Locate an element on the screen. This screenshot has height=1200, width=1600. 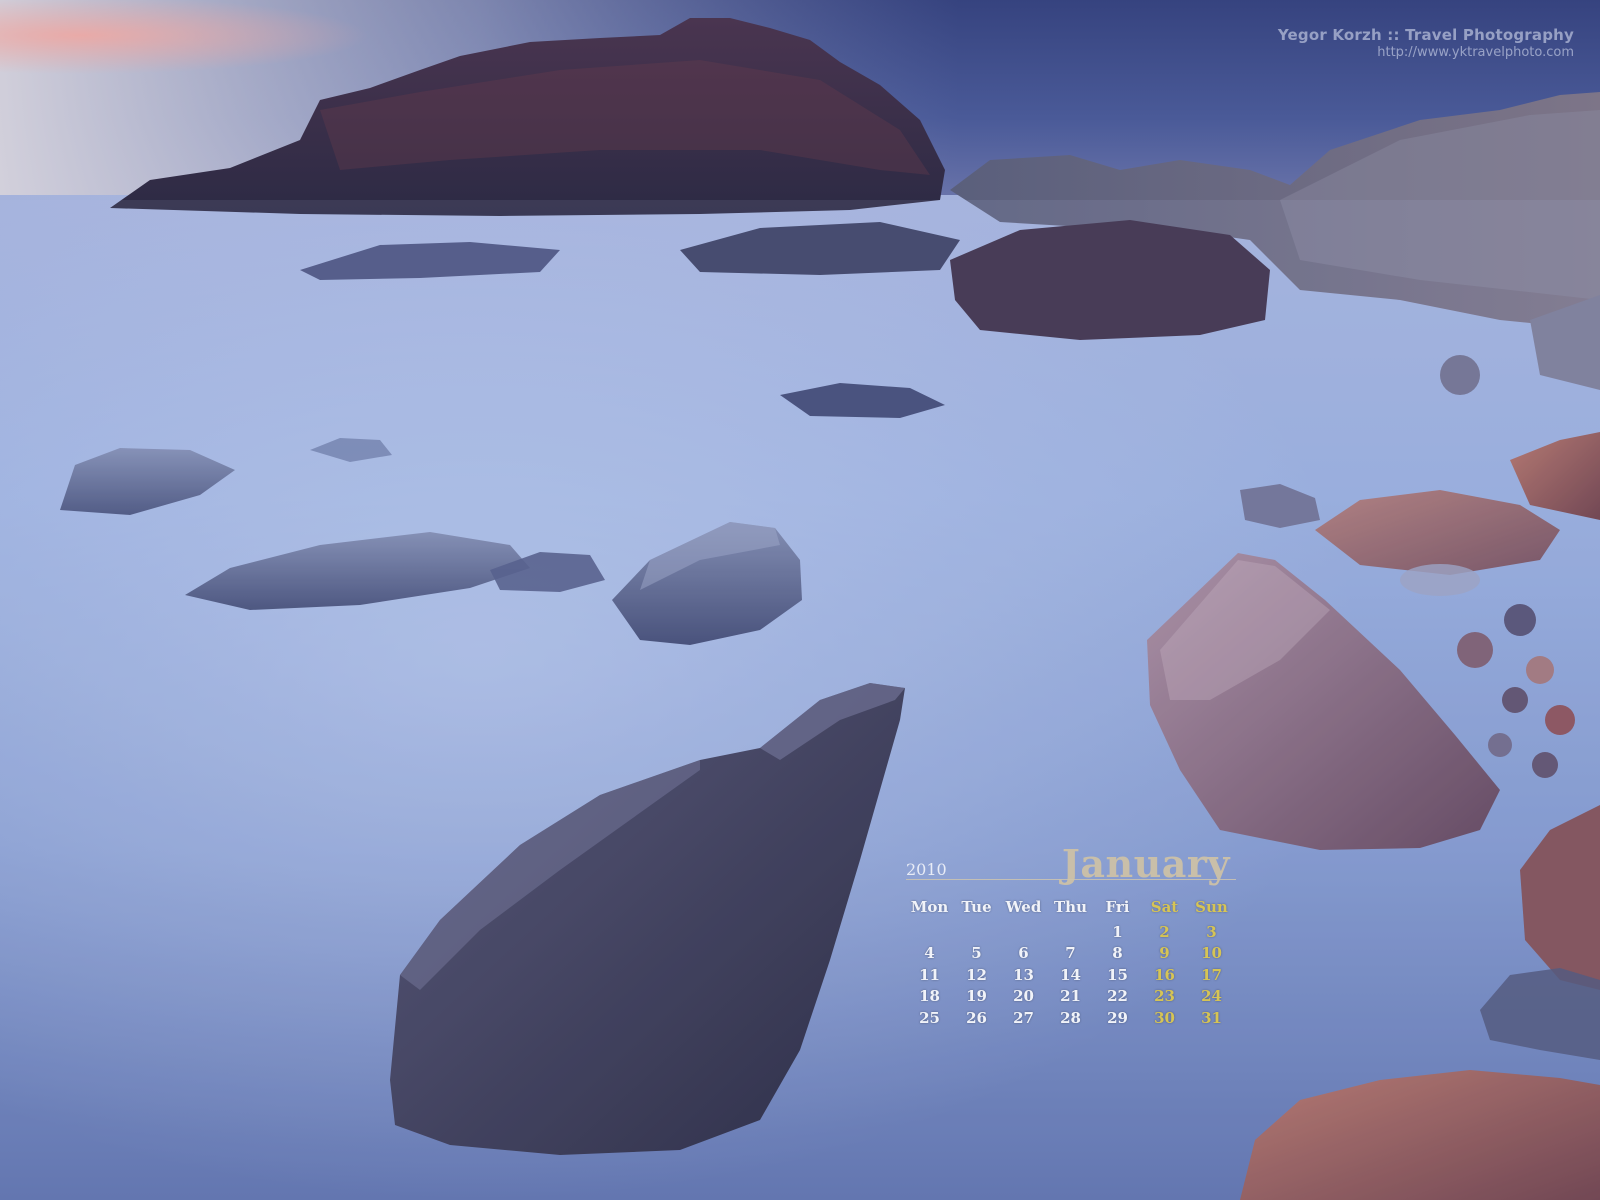
day-18: 18 is located at coordinates (929, 996).